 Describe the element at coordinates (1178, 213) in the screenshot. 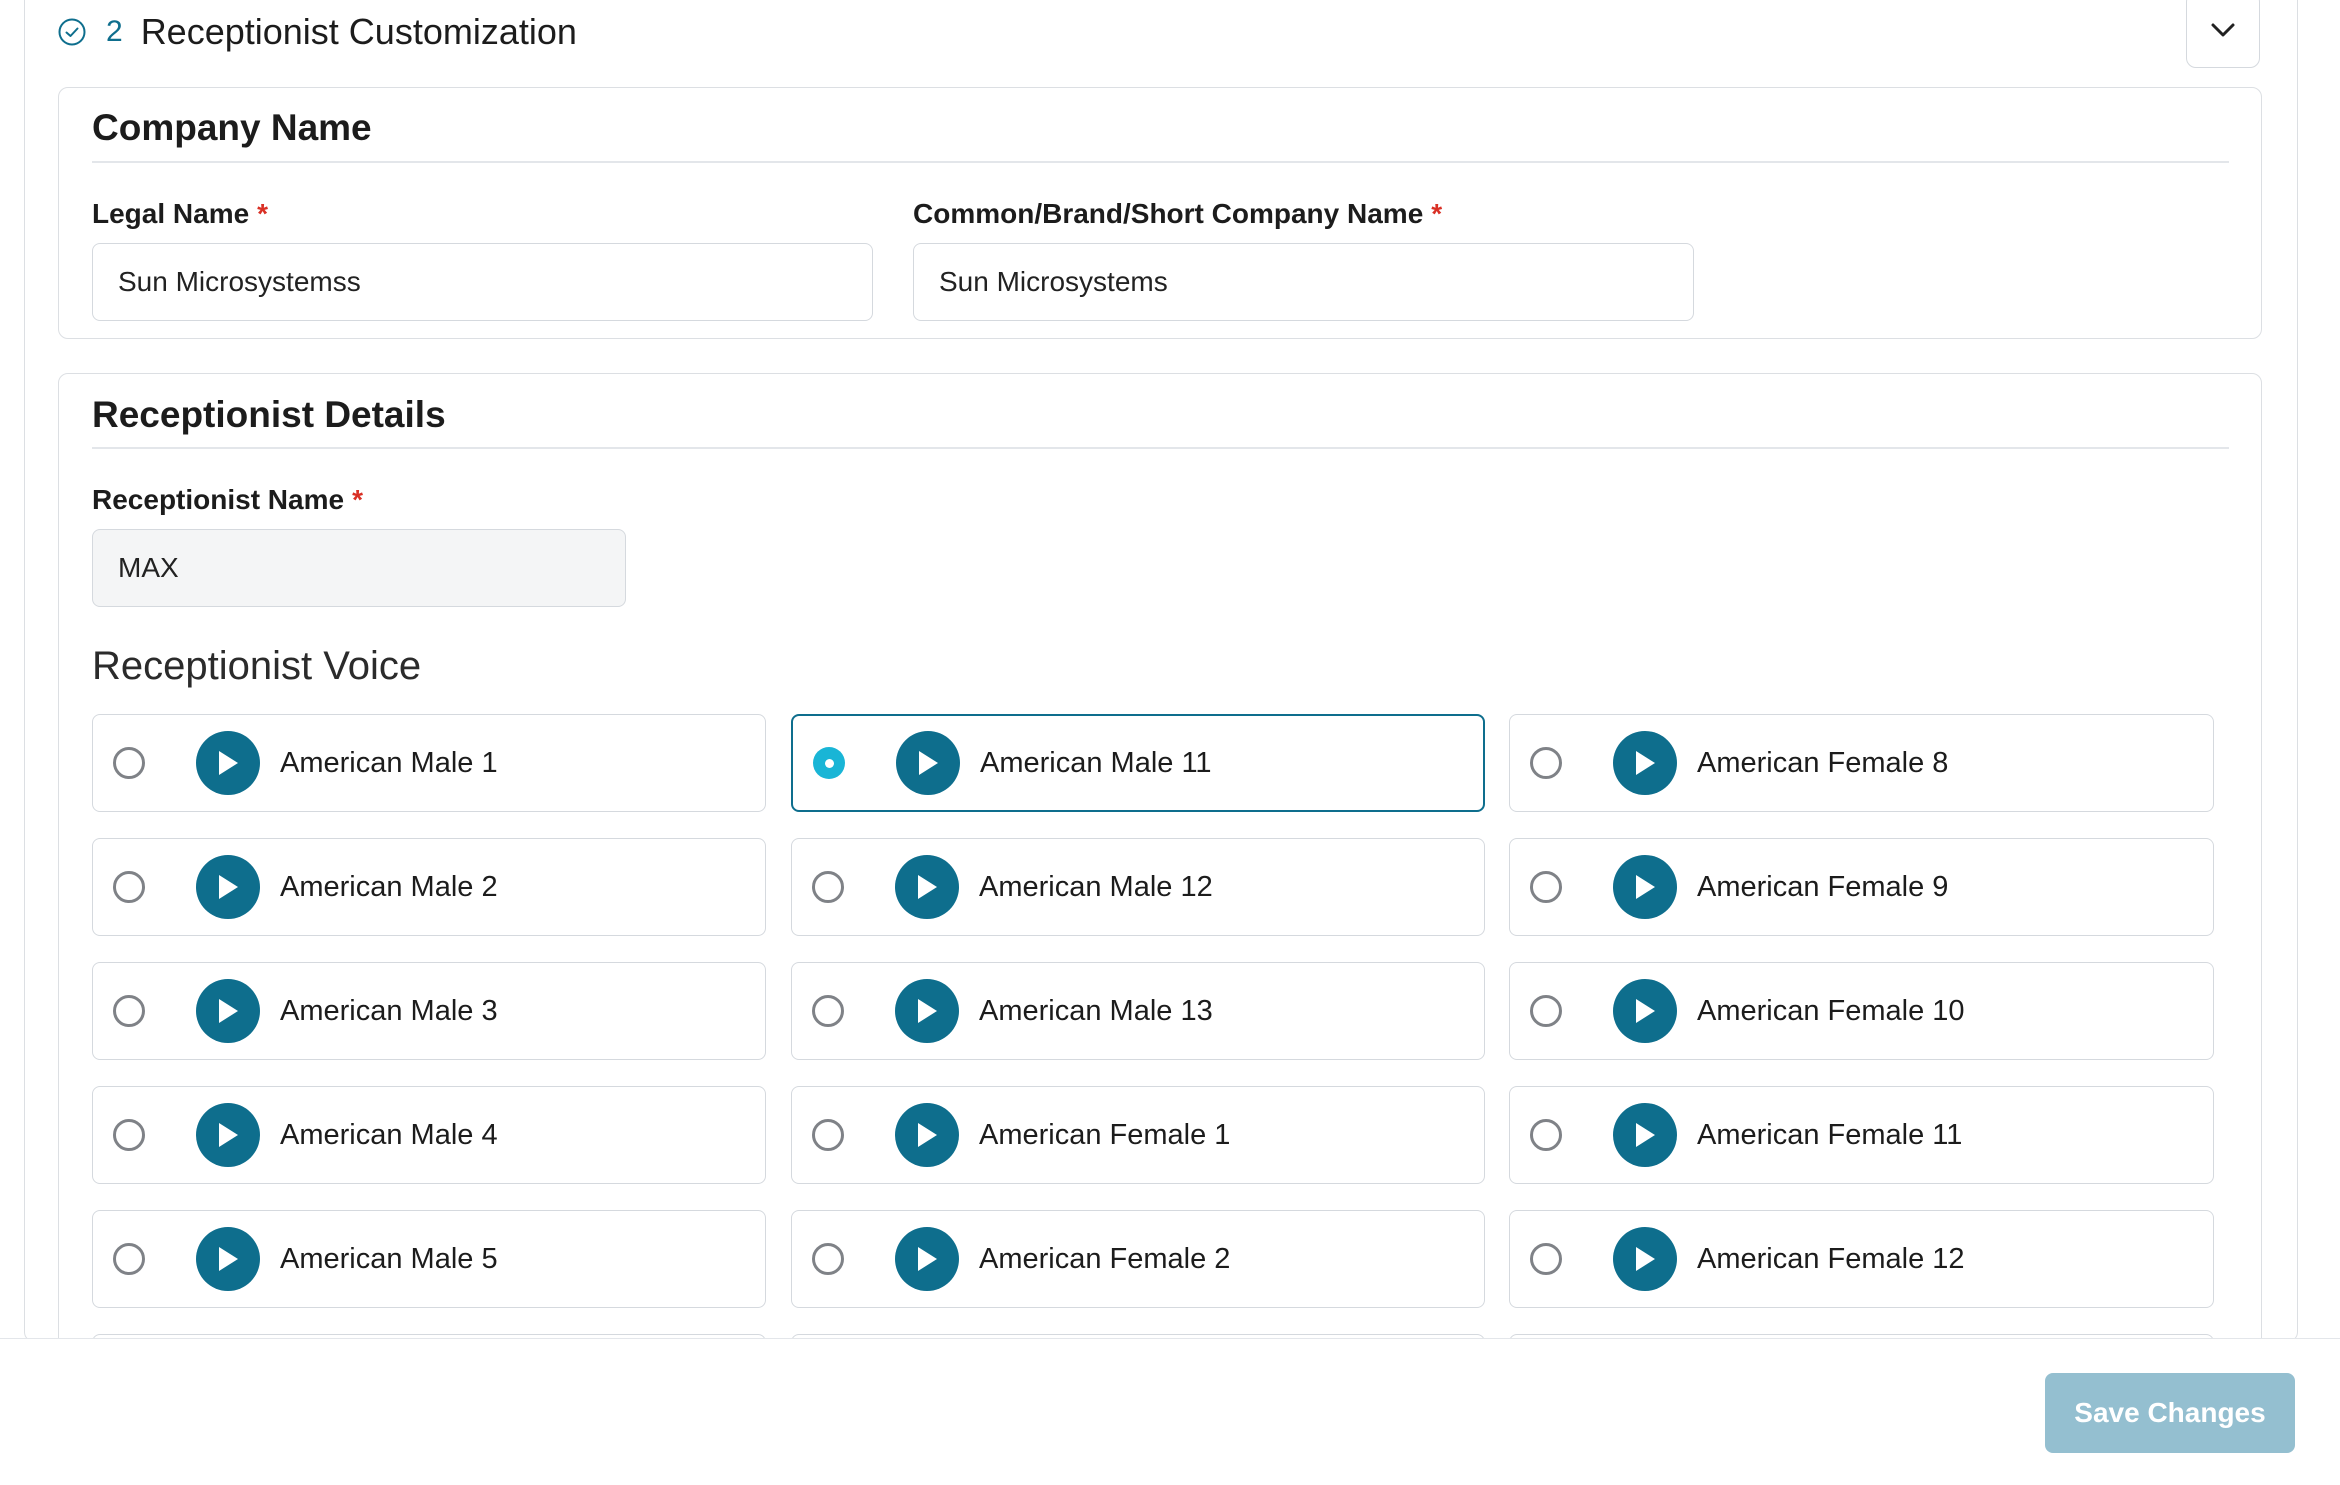

I see `brand-name-label: Common/Brand/Short Company Name *` at that location.